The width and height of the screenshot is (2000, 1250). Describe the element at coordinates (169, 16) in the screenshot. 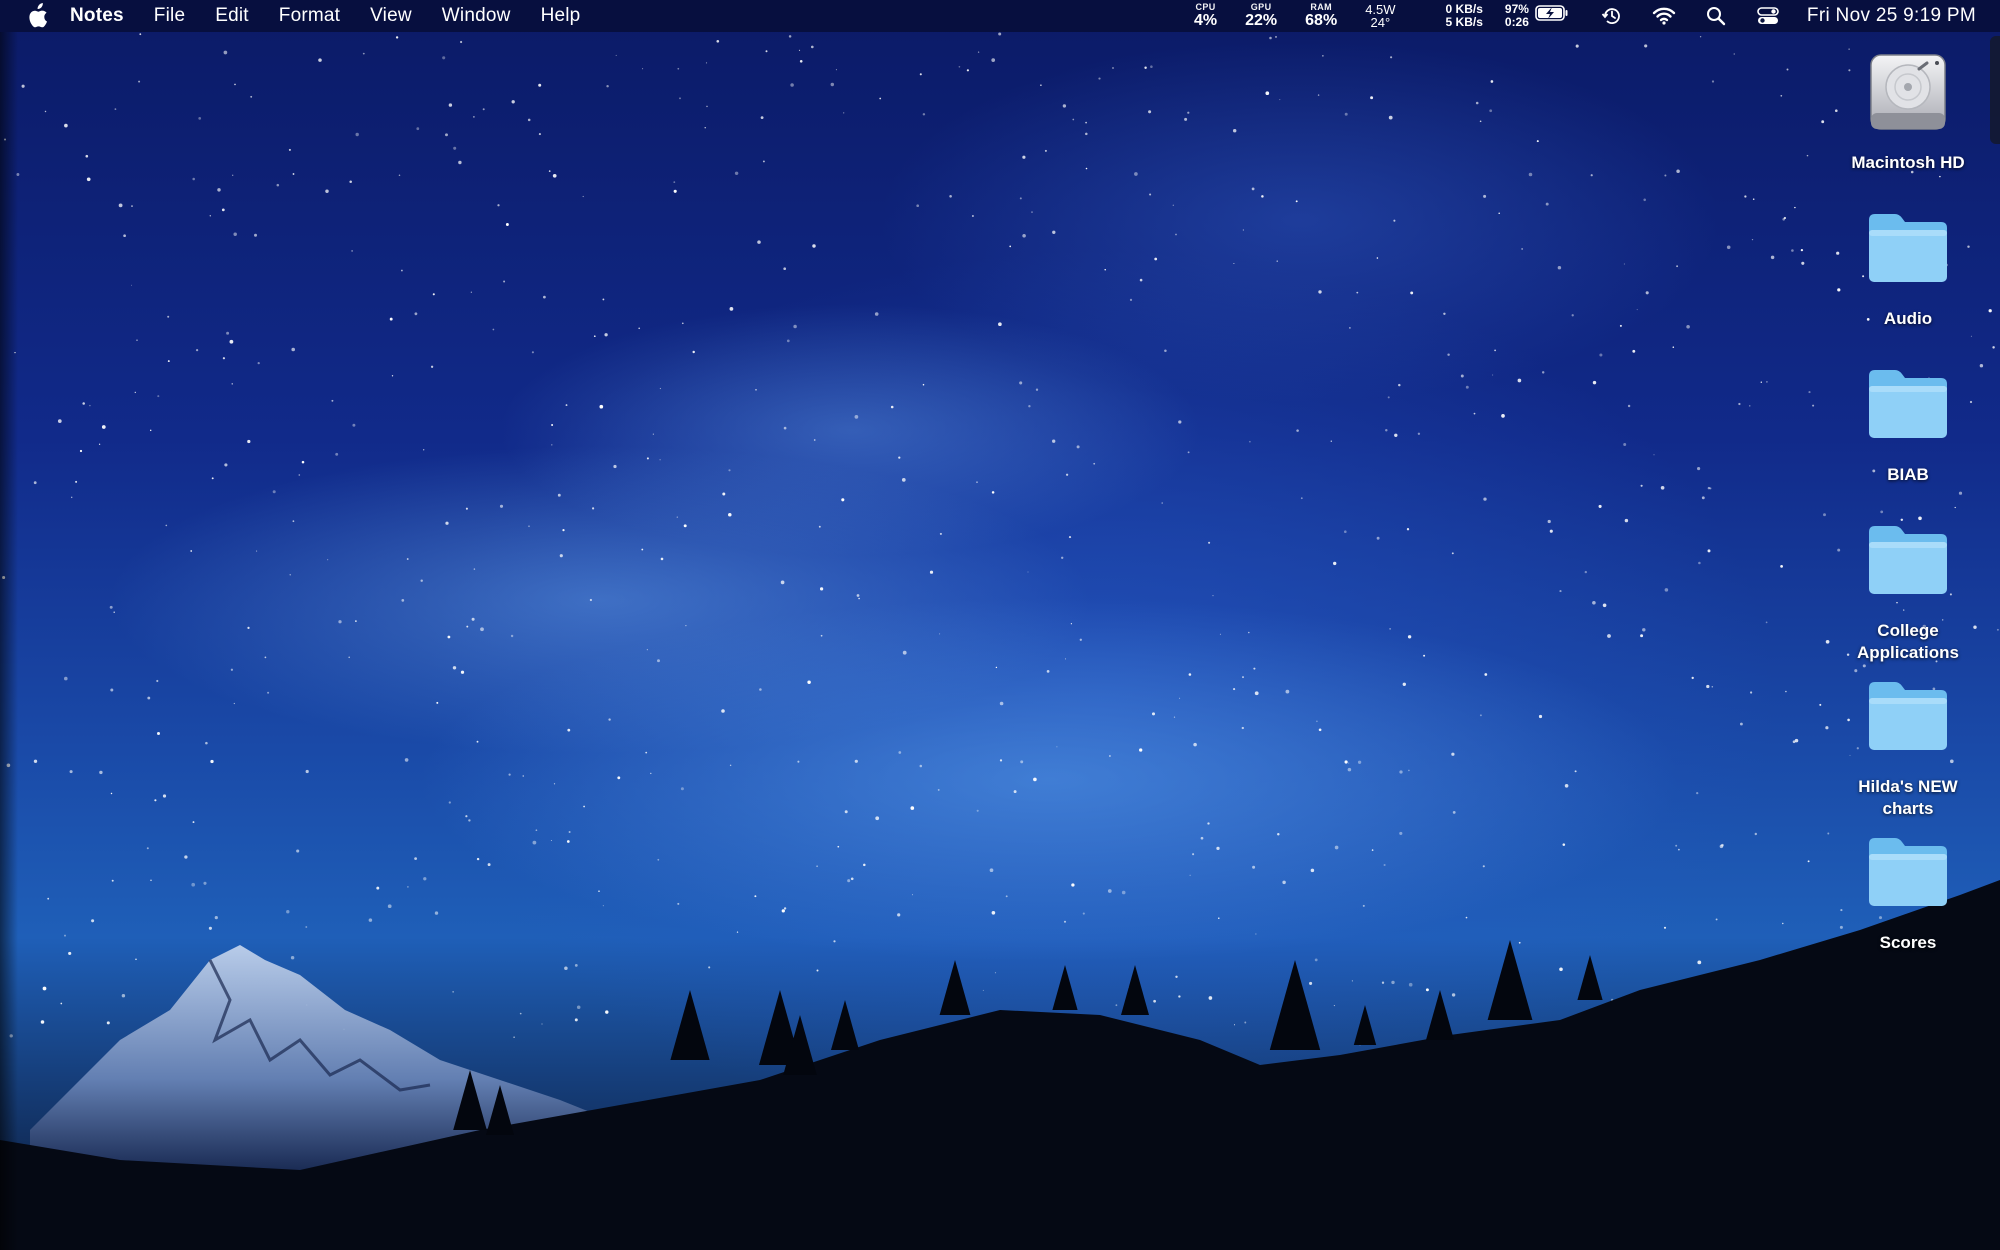

I see `menu-file: File` at that location.